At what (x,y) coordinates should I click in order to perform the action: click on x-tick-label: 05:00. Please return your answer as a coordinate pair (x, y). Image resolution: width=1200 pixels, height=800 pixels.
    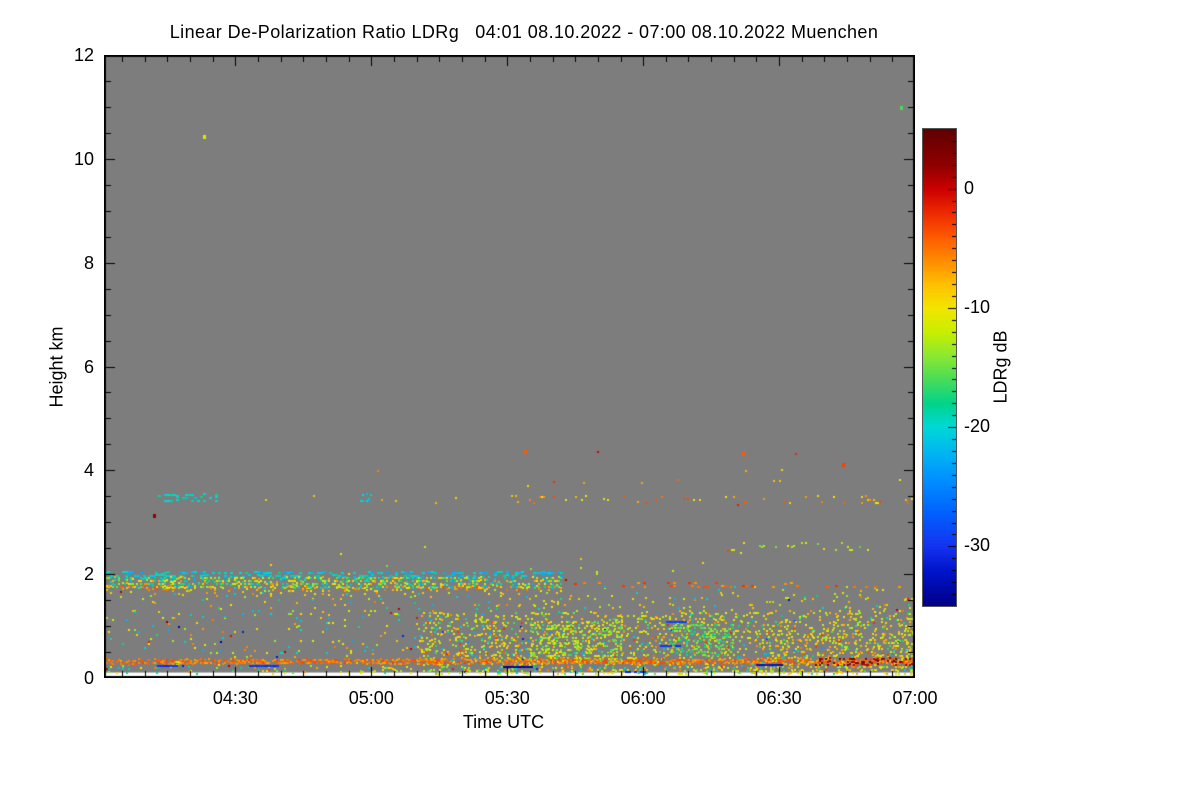
    Looking at the image, I should click on (371, 698).